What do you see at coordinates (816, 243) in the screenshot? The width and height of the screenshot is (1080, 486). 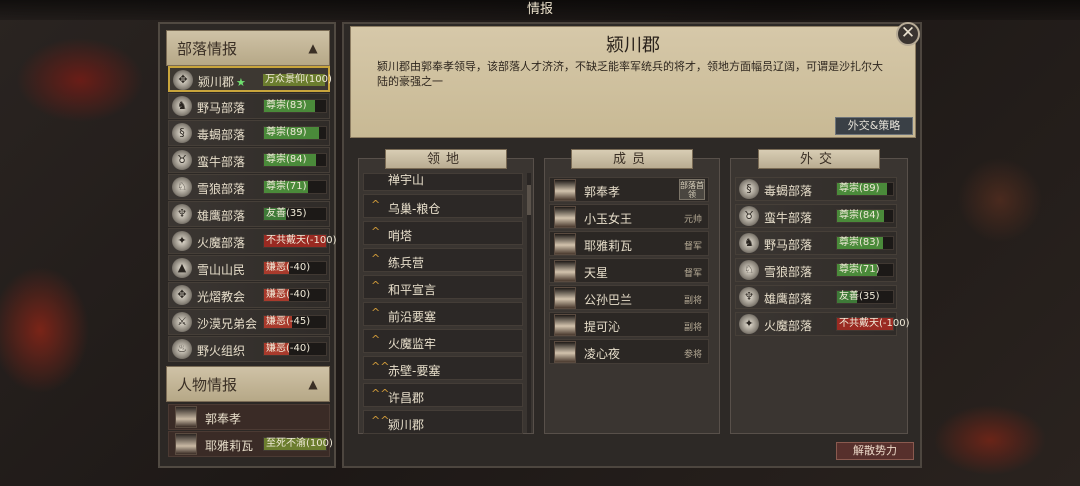 I see `diplomacy-row: ♞ 野马部落 尊崇(83)` at bounding box center [816, 243].